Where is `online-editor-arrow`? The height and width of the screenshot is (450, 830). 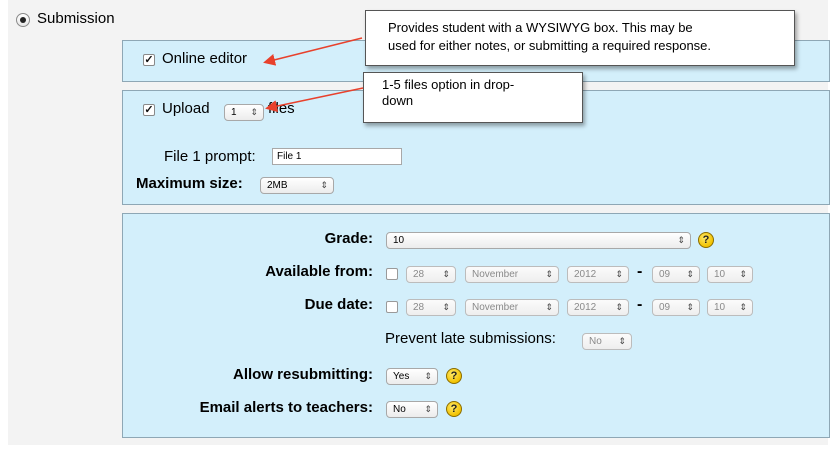
online-editor-arrow is located at coordinates (313, 51).